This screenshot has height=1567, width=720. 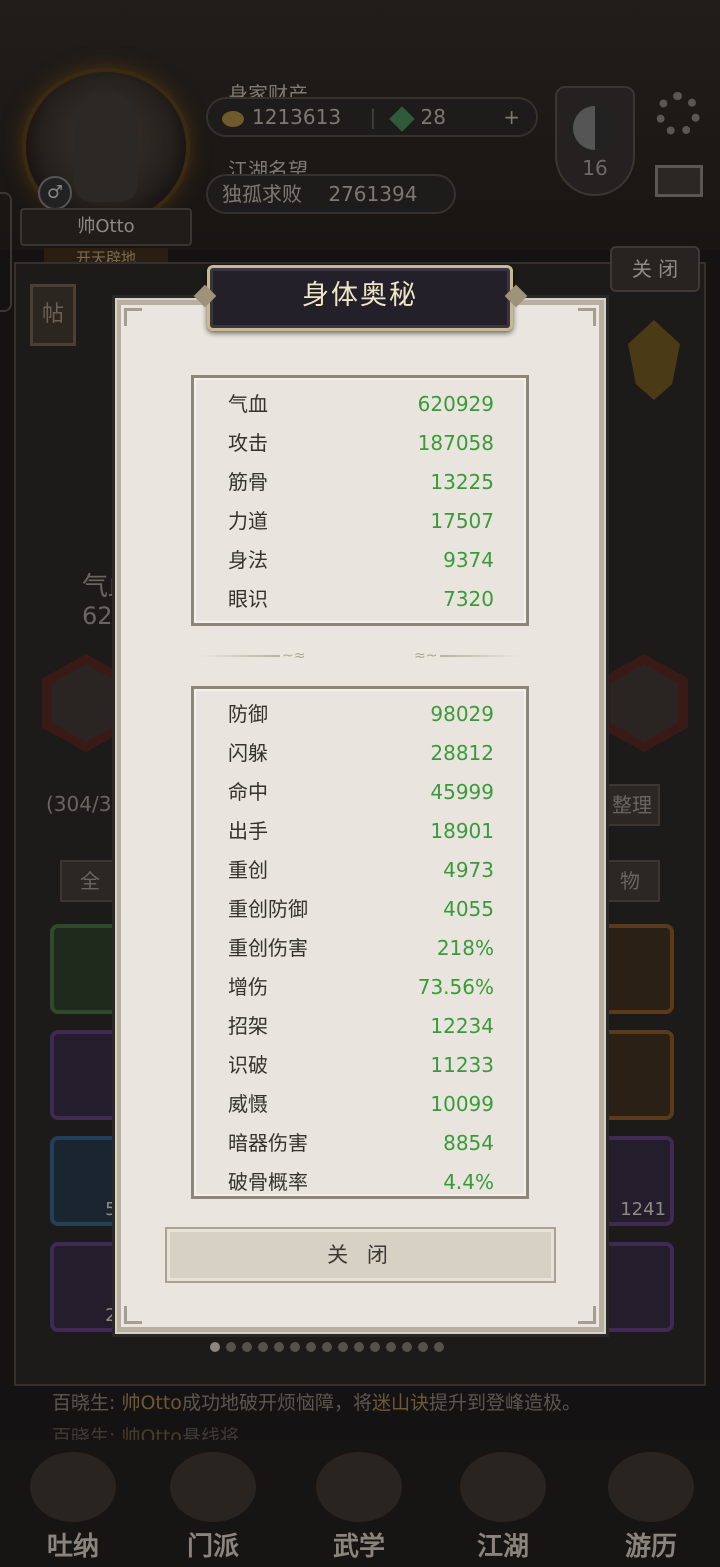 I want to click on log-player: 帅Otto, so click(x=151, y=1403).